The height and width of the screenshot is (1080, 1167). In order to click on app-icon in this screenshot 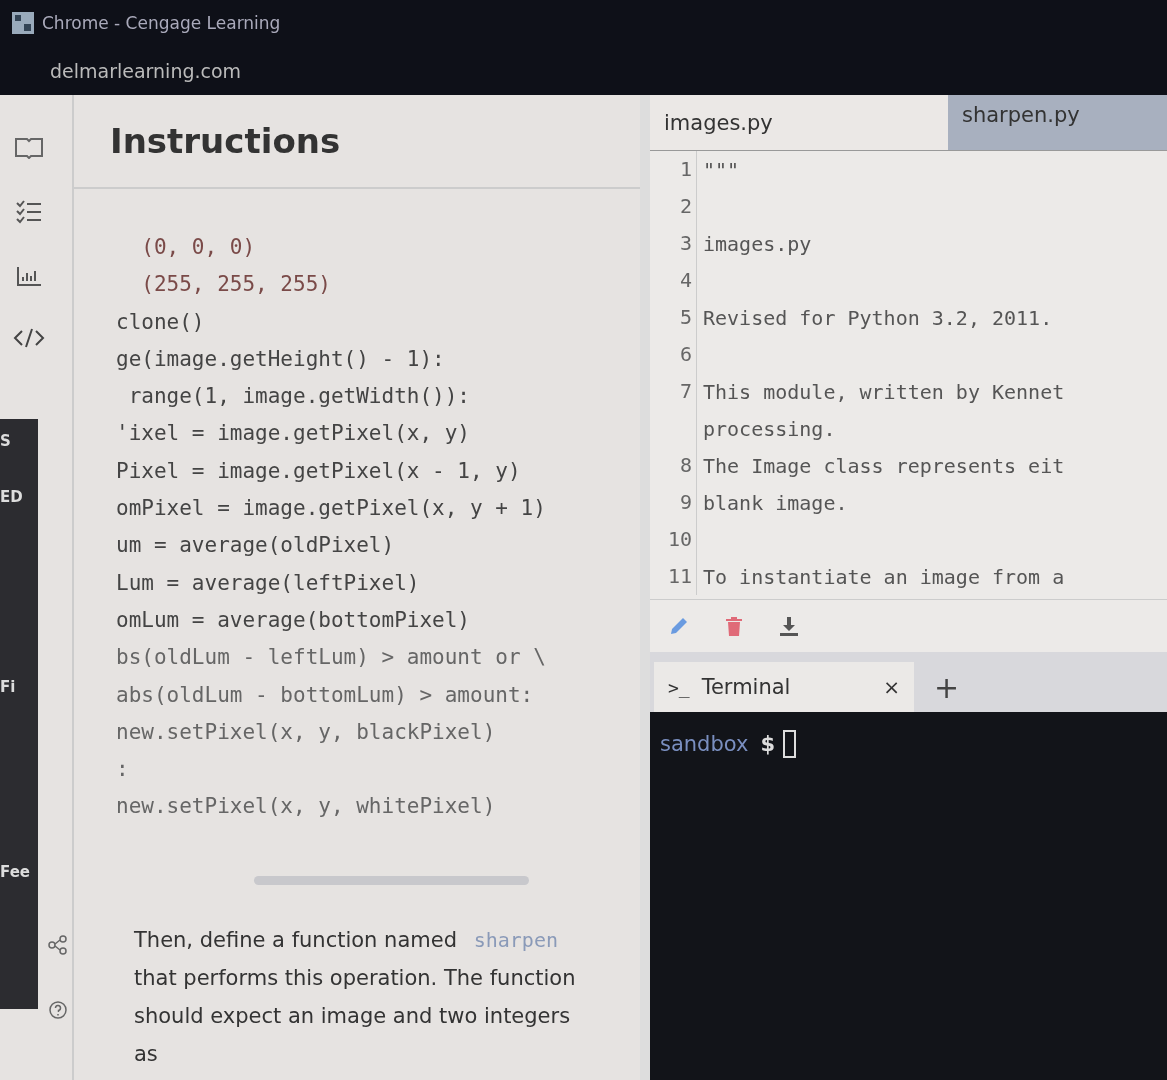, I will do `click(23, 23)`.